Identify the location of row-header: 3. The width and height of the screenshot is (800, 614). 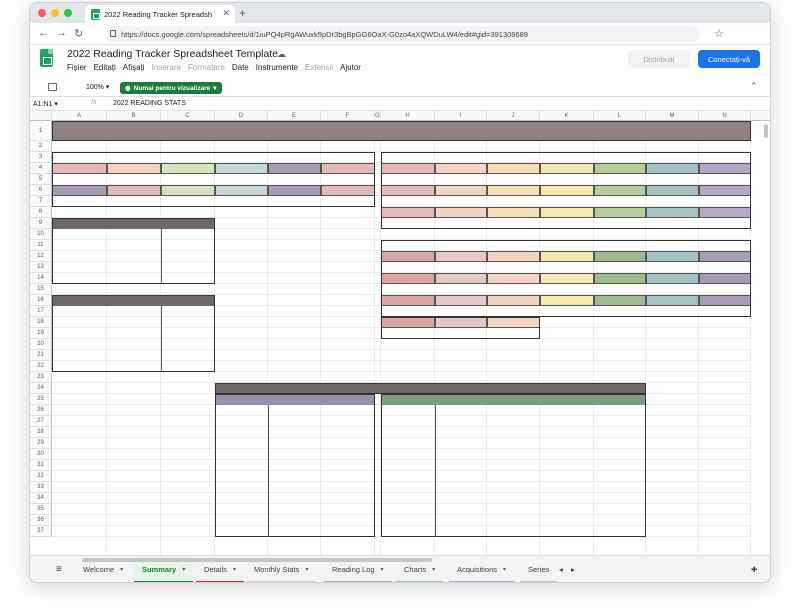
(41, 157).